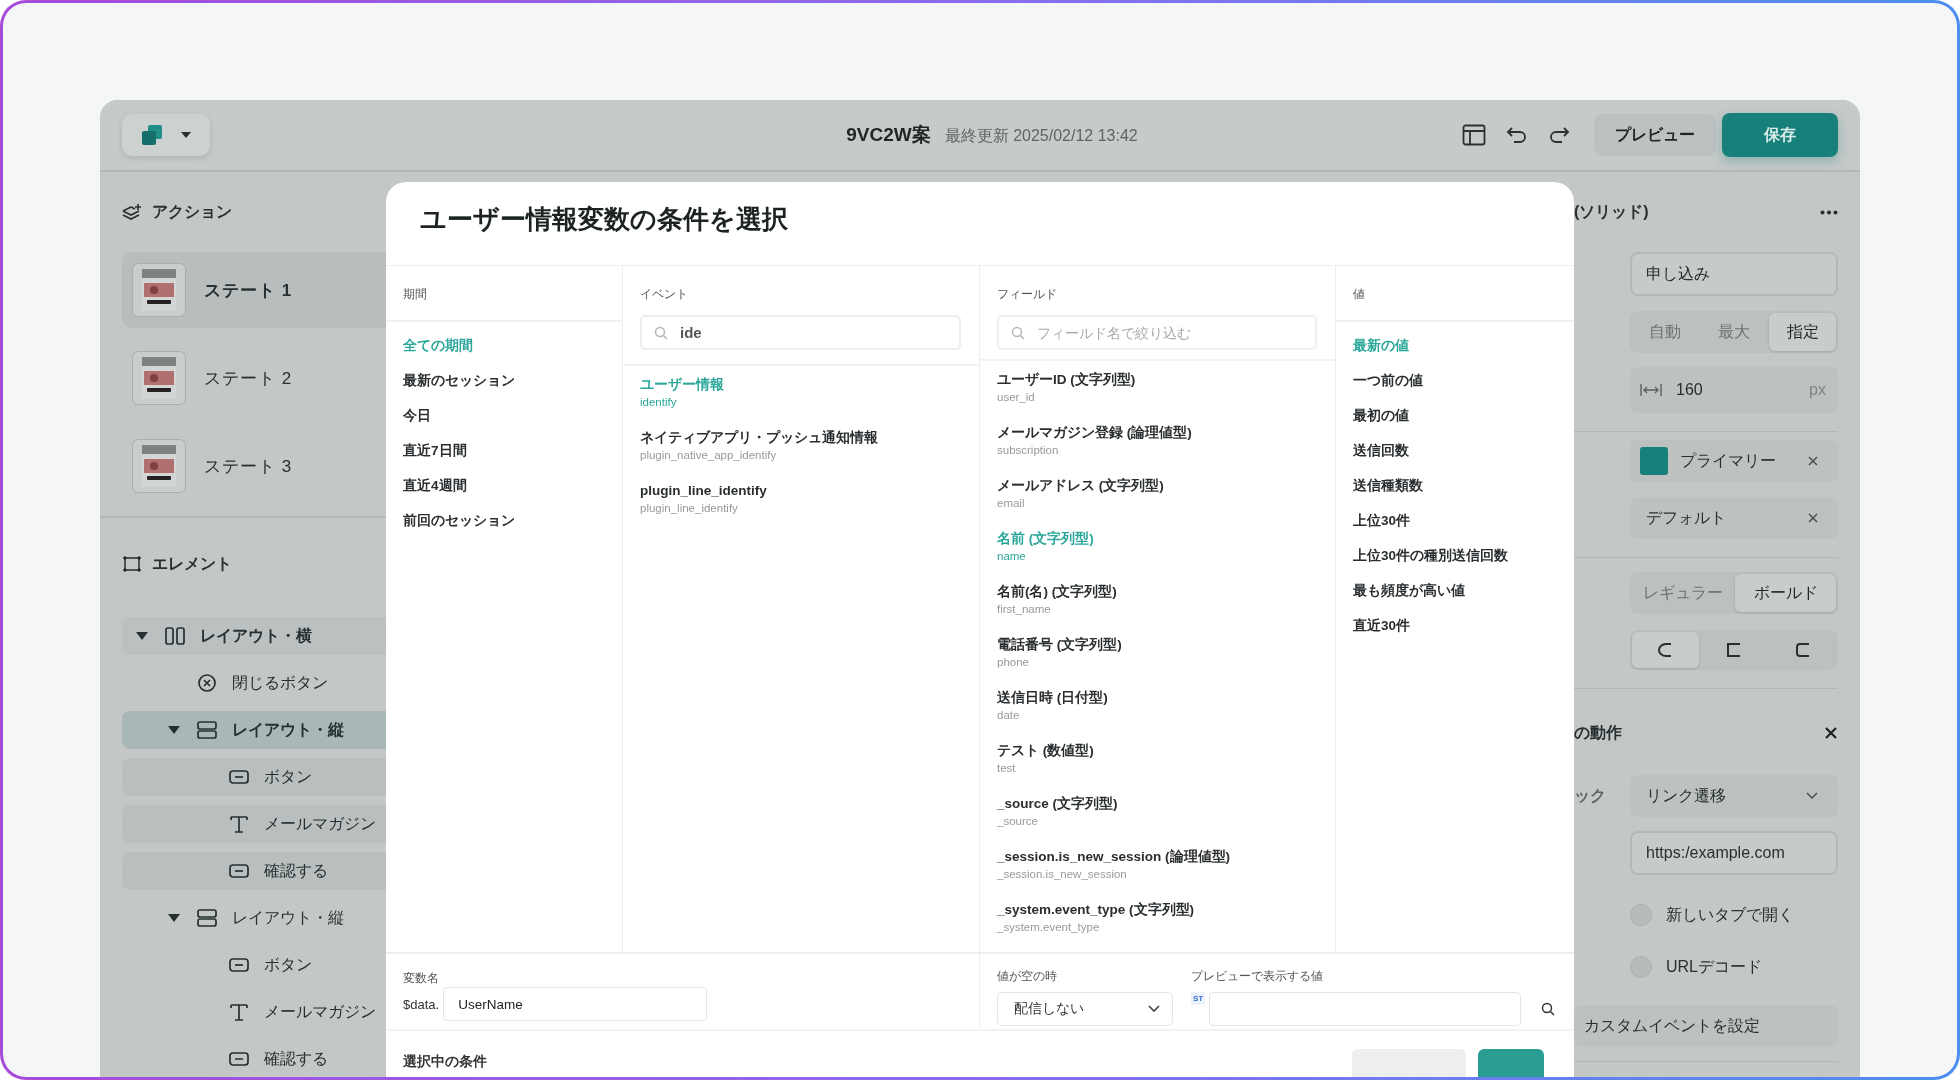  What do you see at coordinates (1463, 450) in the screenshot?
I see `value-option: 送信回数` at bounding box center [1463, 450].